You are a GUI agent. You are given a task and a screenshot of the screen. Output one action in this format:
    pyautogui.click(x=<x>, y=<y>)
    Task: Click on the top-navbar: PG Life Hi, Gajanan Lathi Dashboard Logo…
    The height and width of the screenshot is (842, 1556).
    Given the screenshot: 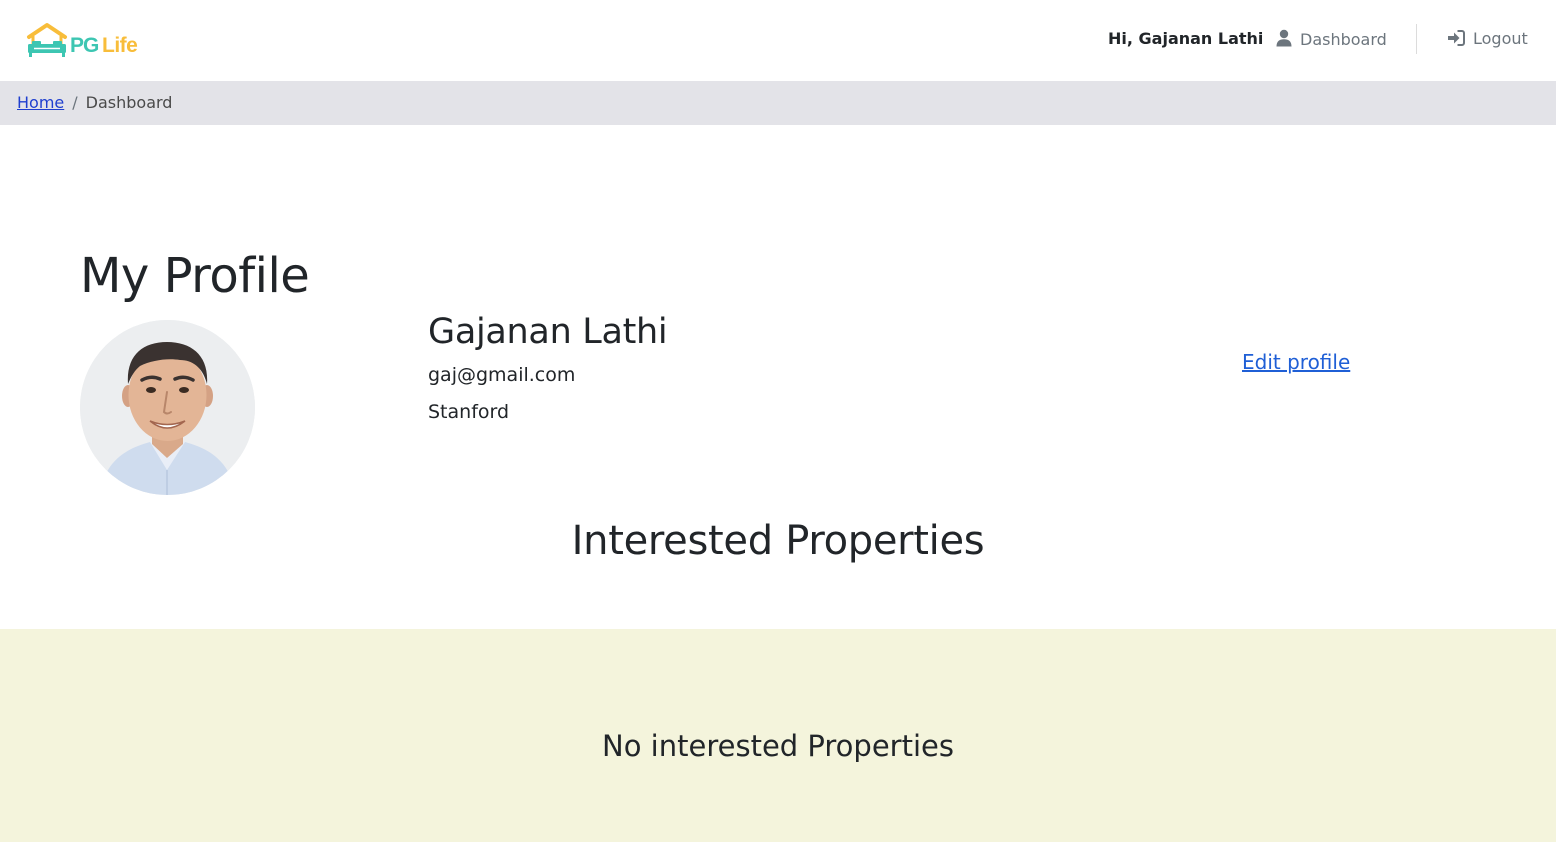 What is the action you would take?
    pyautogui.click(x=778, y=40)
    